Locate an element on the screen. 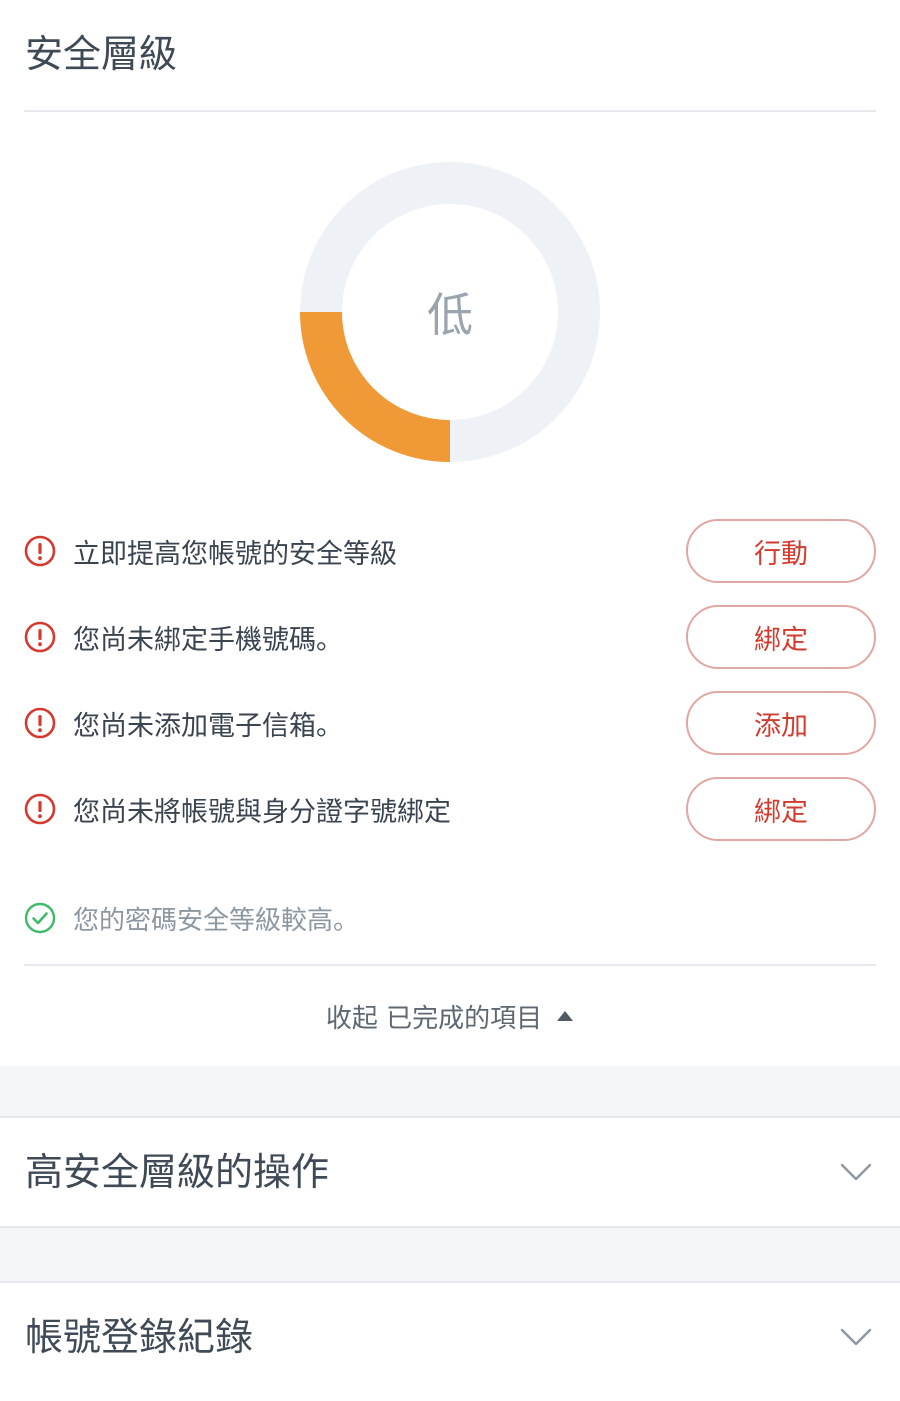  section-title: 帳號登錄紀錄 is located at coordinates (139, 1337).